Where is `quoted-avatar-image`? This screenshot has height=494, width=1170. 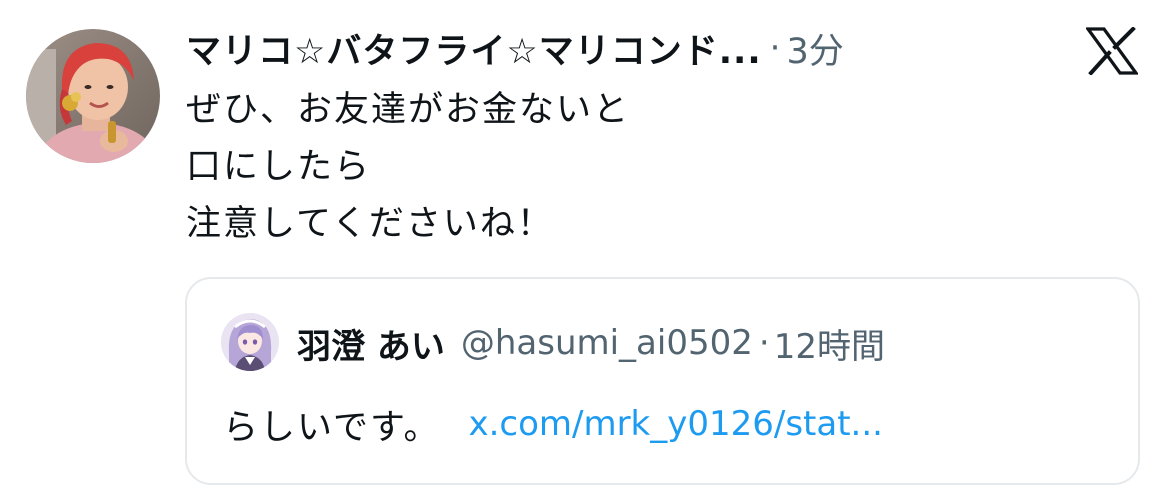 quoted-avatar-image is located at coordinates (250, 342).